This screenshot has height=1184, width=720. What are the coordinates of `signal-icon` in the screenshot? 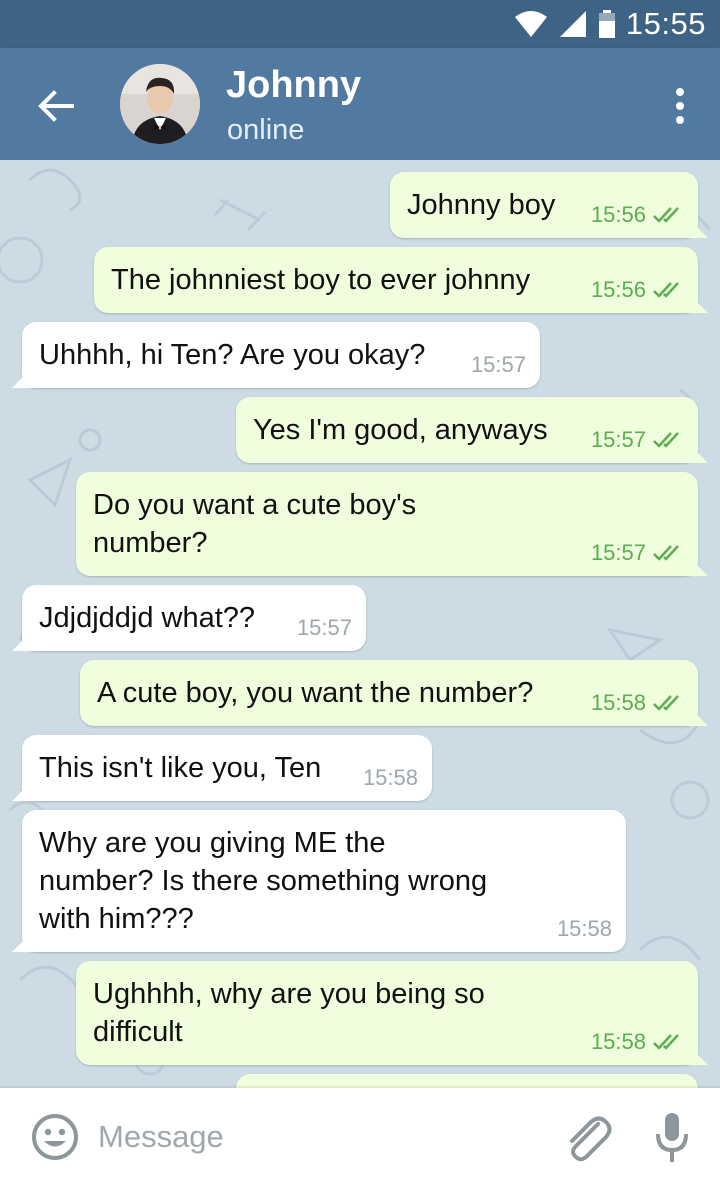 It's located at (572, 24).